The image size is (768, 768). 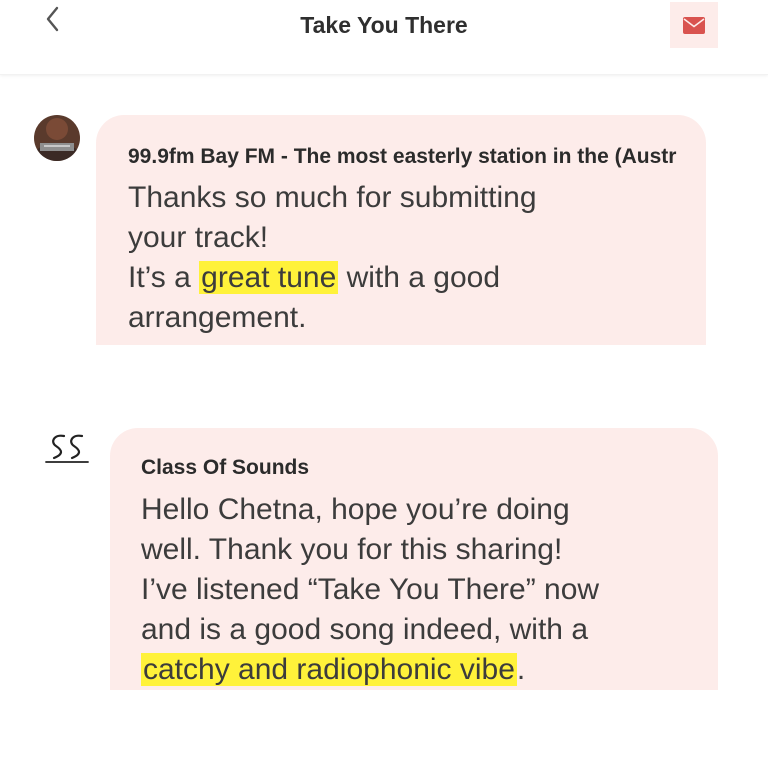 I want to click on message-line: I’ve listened “Take You There” now, so click(x=370, y=589).